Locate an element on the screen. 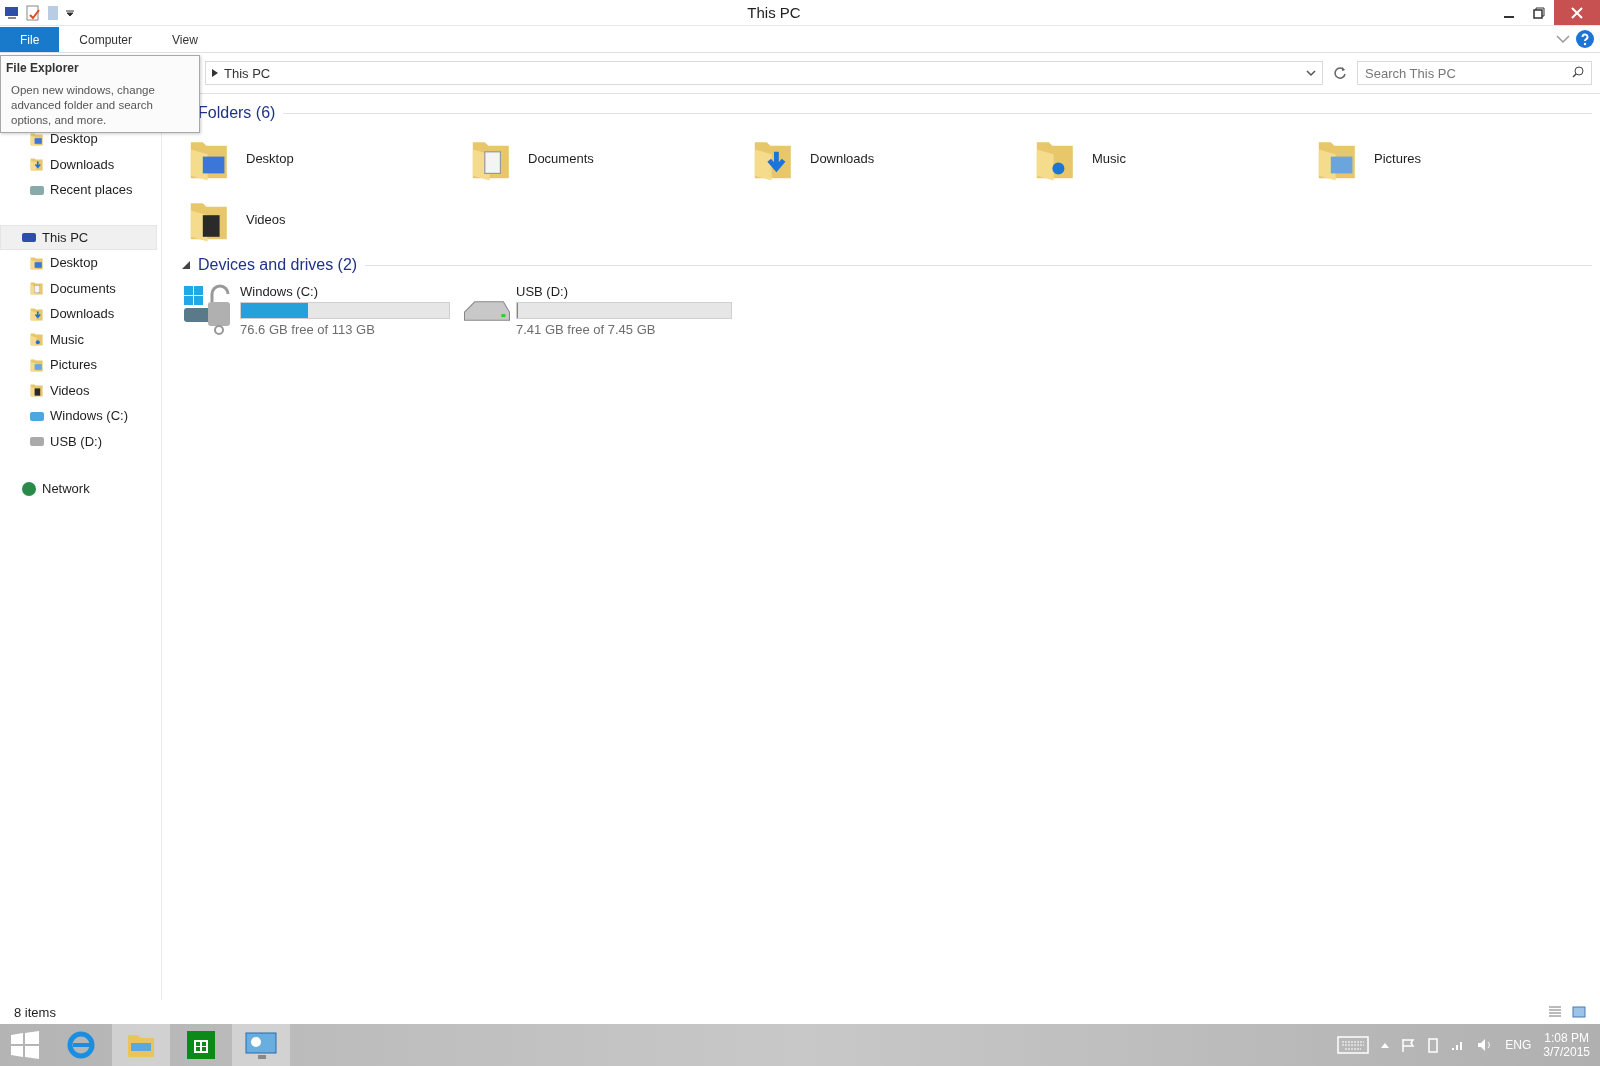 This screenshot has width=1600, height=1066. restore-icon is located at coordinates (1539, 12).